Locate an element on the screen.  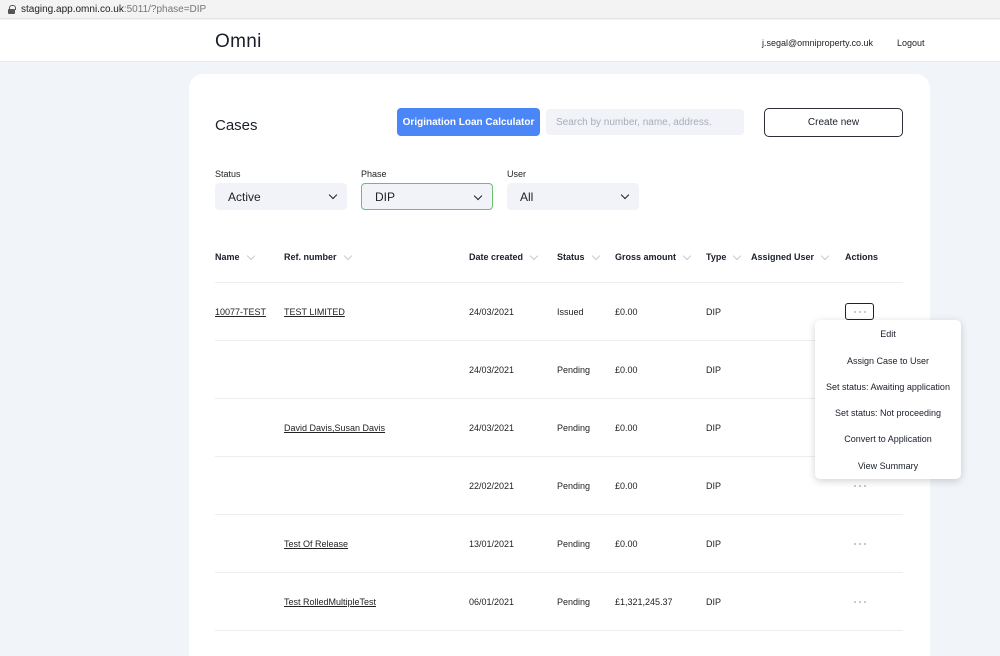
menu-item-edit: Edit is located at coordinates (888, 334).